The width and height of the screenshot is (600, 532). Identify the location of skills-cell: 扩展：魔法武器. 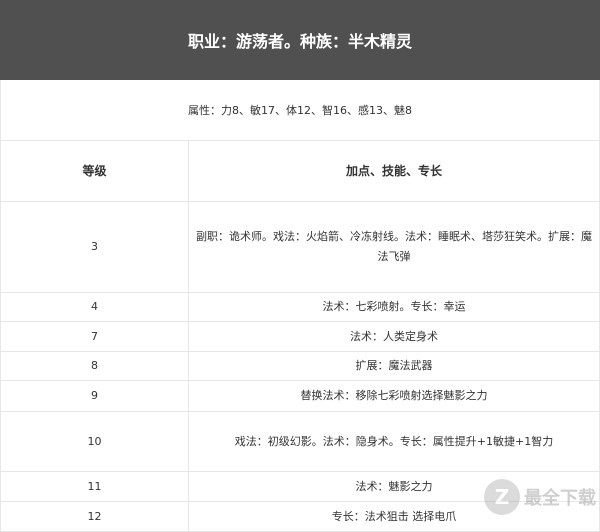
(394, 366).